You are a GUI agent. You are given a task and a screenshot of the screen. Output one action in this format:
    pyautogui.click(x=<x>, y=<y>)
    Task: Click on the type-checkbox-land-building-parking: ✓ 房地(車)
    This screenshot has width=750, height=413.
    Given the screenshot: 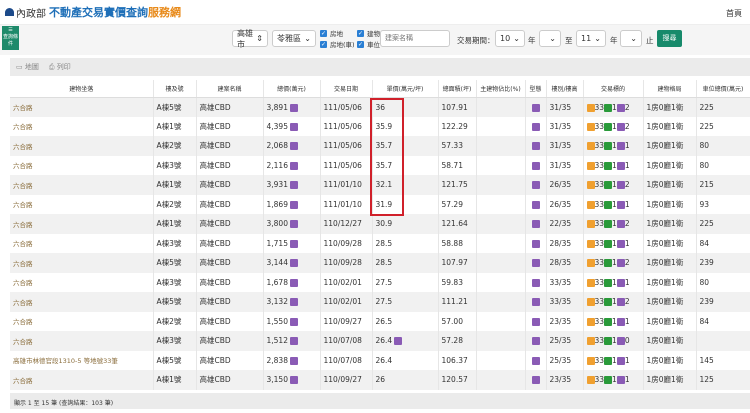 What is the action you would take?
    pyautogui.click(x=337, y=44)
    